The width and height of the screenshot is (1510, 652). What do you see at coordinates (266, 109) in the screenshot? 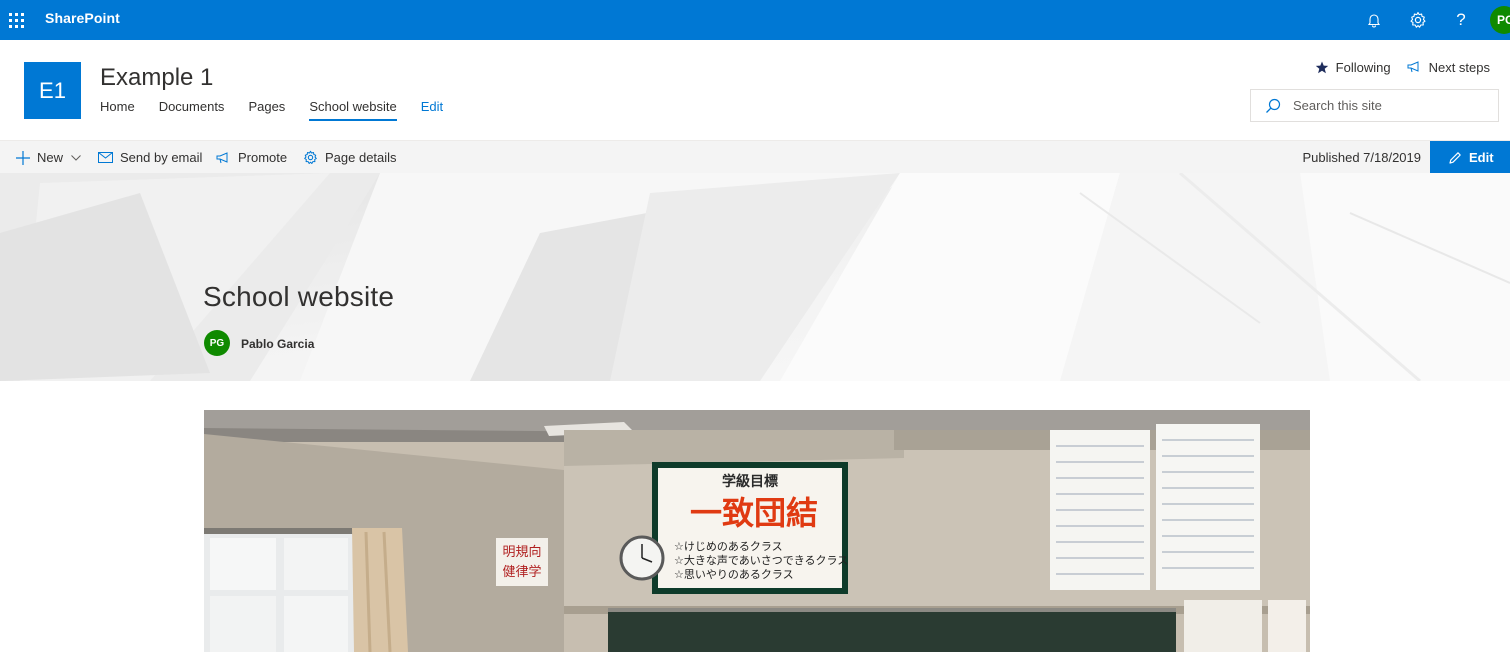
I see `nav-pages: Pages` at bounding box center [266, 109].